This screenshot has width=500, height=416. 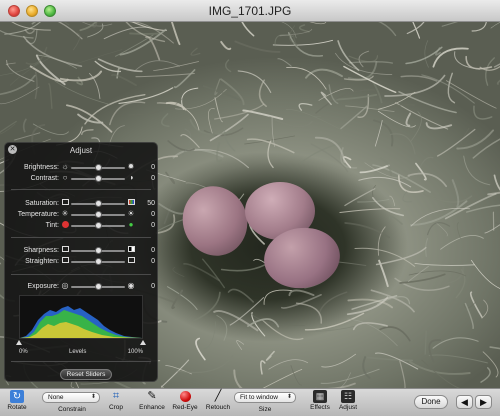 What do you see at coordinates (483, 402) in the screenshot?
I see `next-photo-button: ▶` at bounding box center [483, 402].